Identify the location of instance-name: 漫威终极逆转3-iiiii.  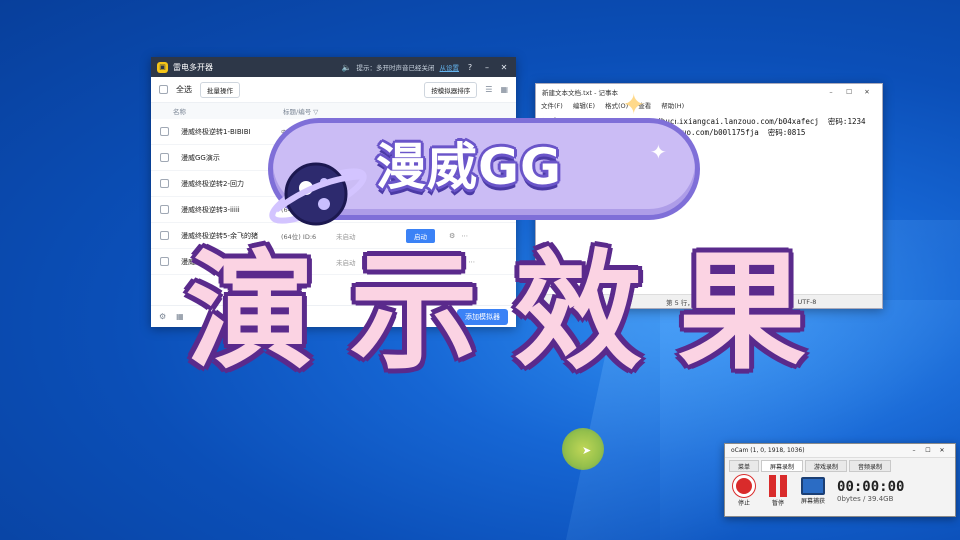
(210, 209).